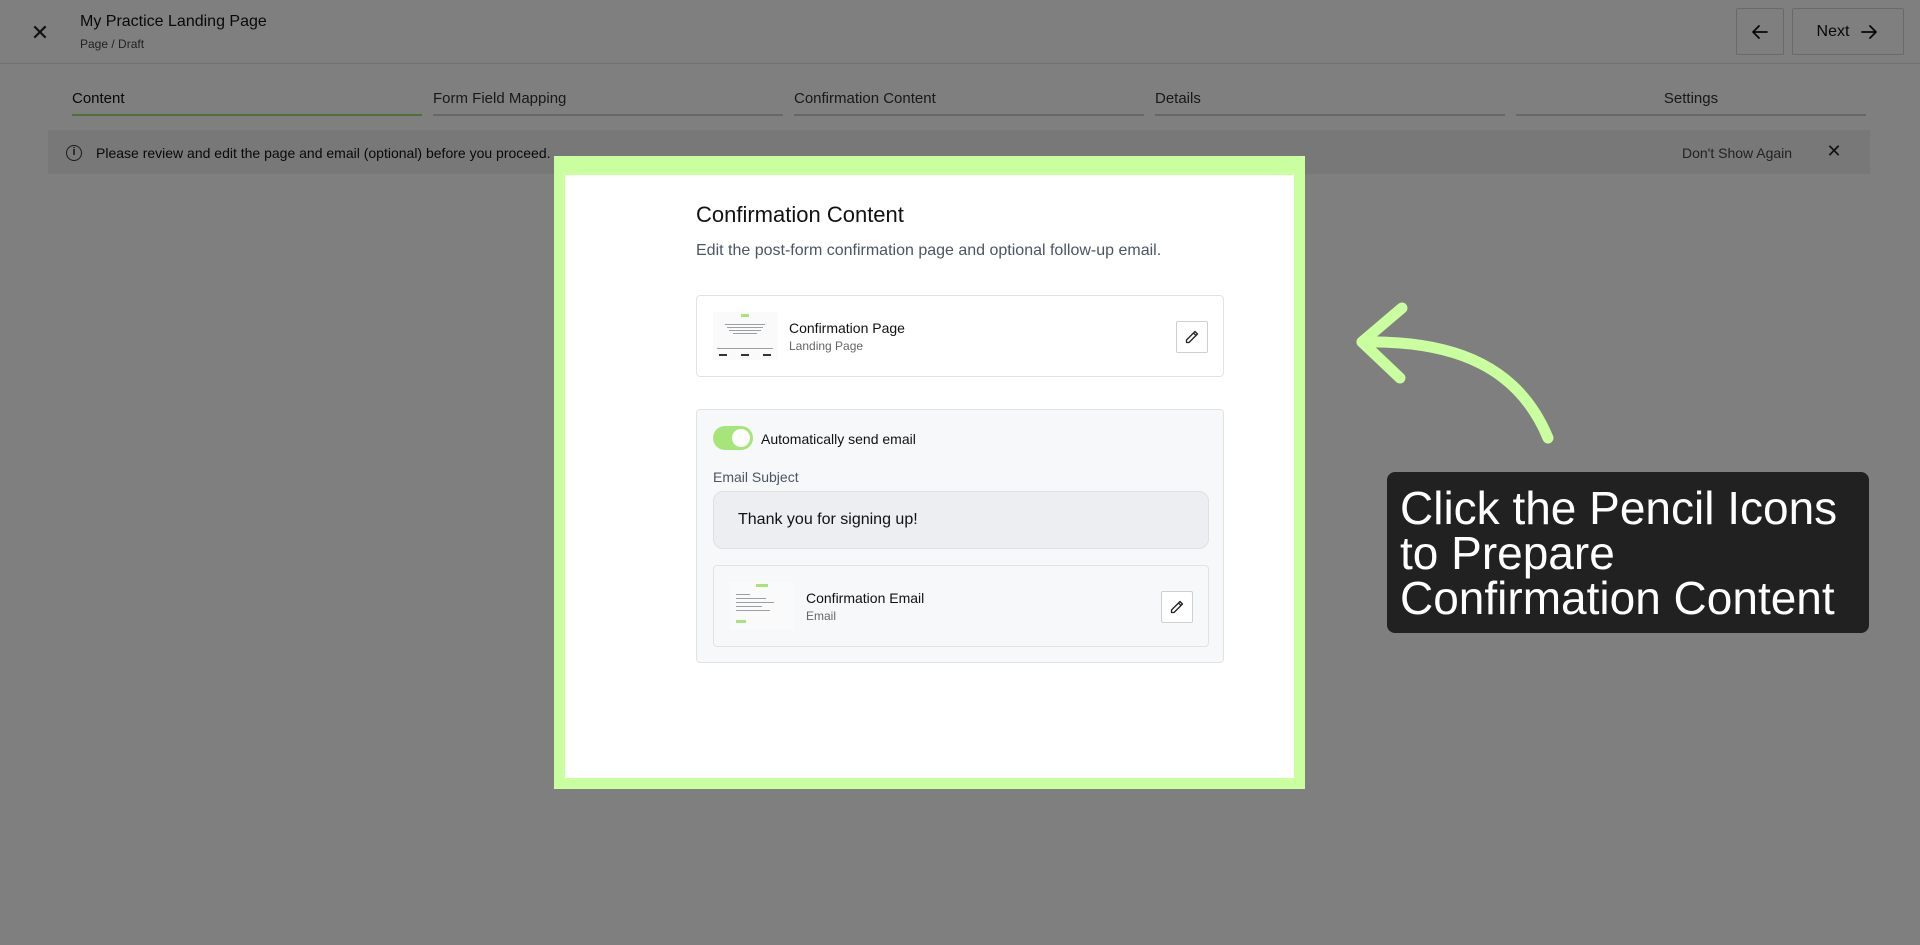 The height and width of the screenshot is (945, 1920). I want to click on toggle-knob, so click(741, 438).